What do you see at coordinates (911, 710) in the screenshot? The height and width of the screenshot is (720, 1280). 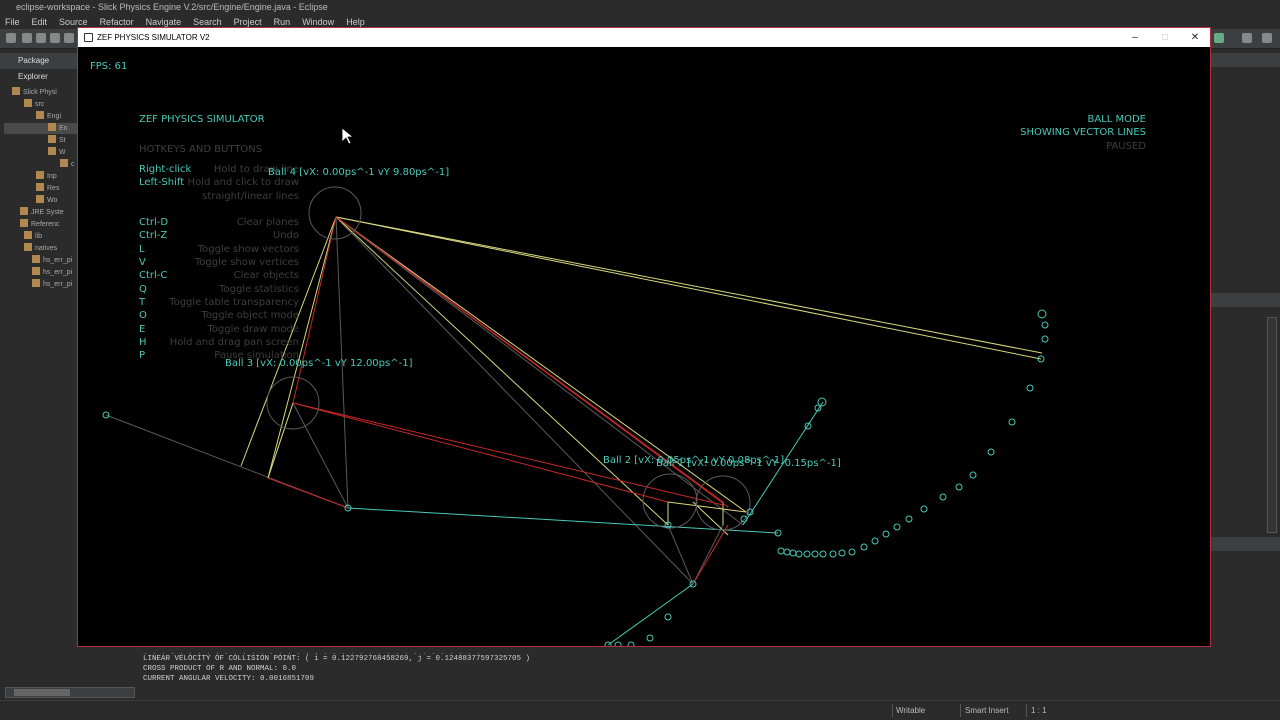 I see `writable-status: Writable` at bounding box center [911, 710].